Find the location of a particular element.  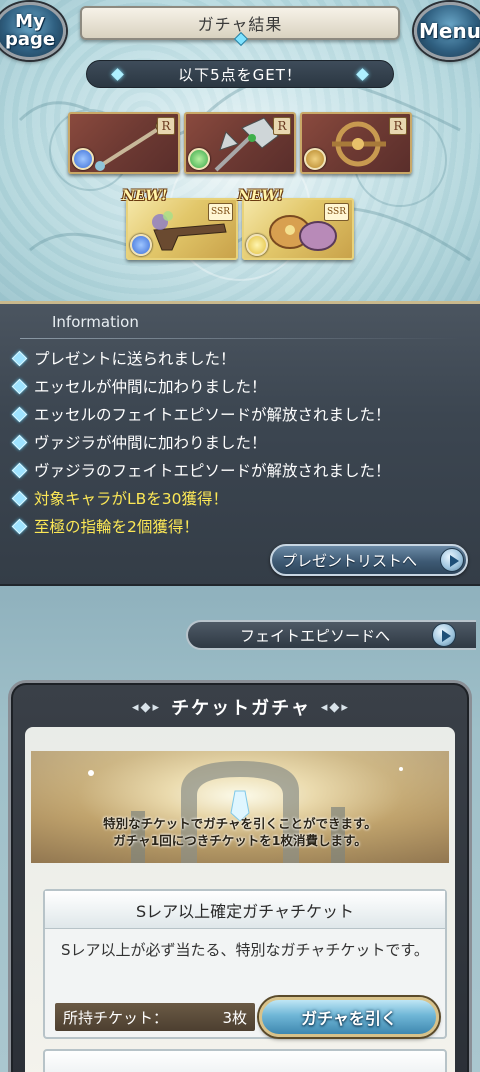

ticket-gacha-title: チケットガチャ is located at coordinates (241, 708).